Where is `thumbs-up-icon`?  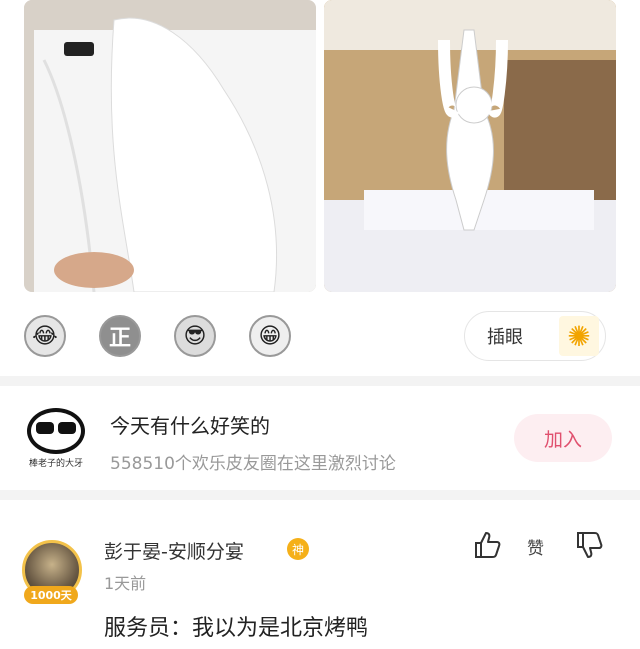 thumbs-up-icon is located at coordinates (487, 545).